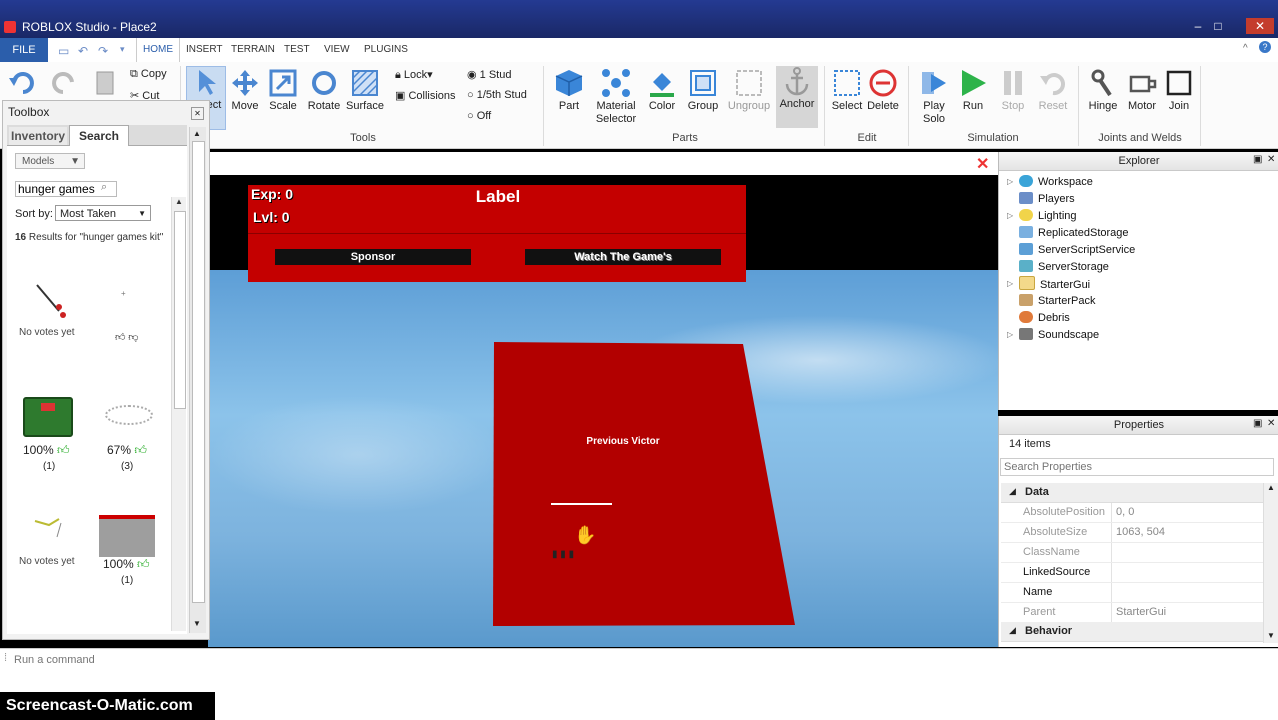 The image size is (1278, 720). I want to click on tab-inventory: Inventory, so click(38, 136).